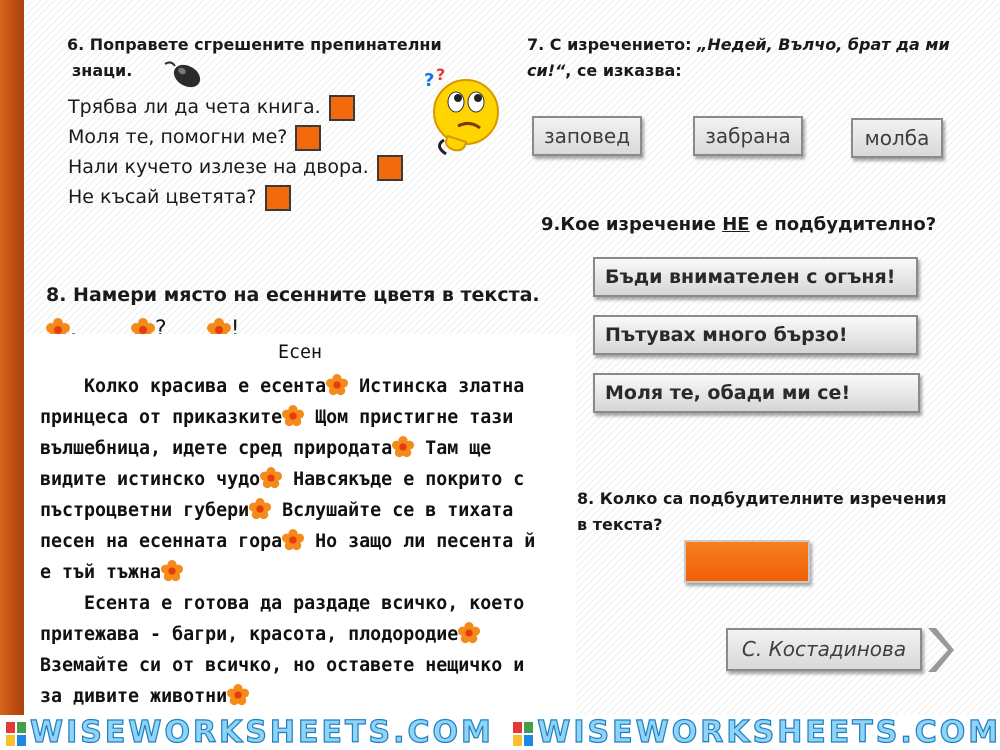 This screenshot has height=750, width=1000. What do you see at coordinates (546, 70) in the screenshot?
I see `q7-quote-end: си!“` at bounding box center [546, 70].